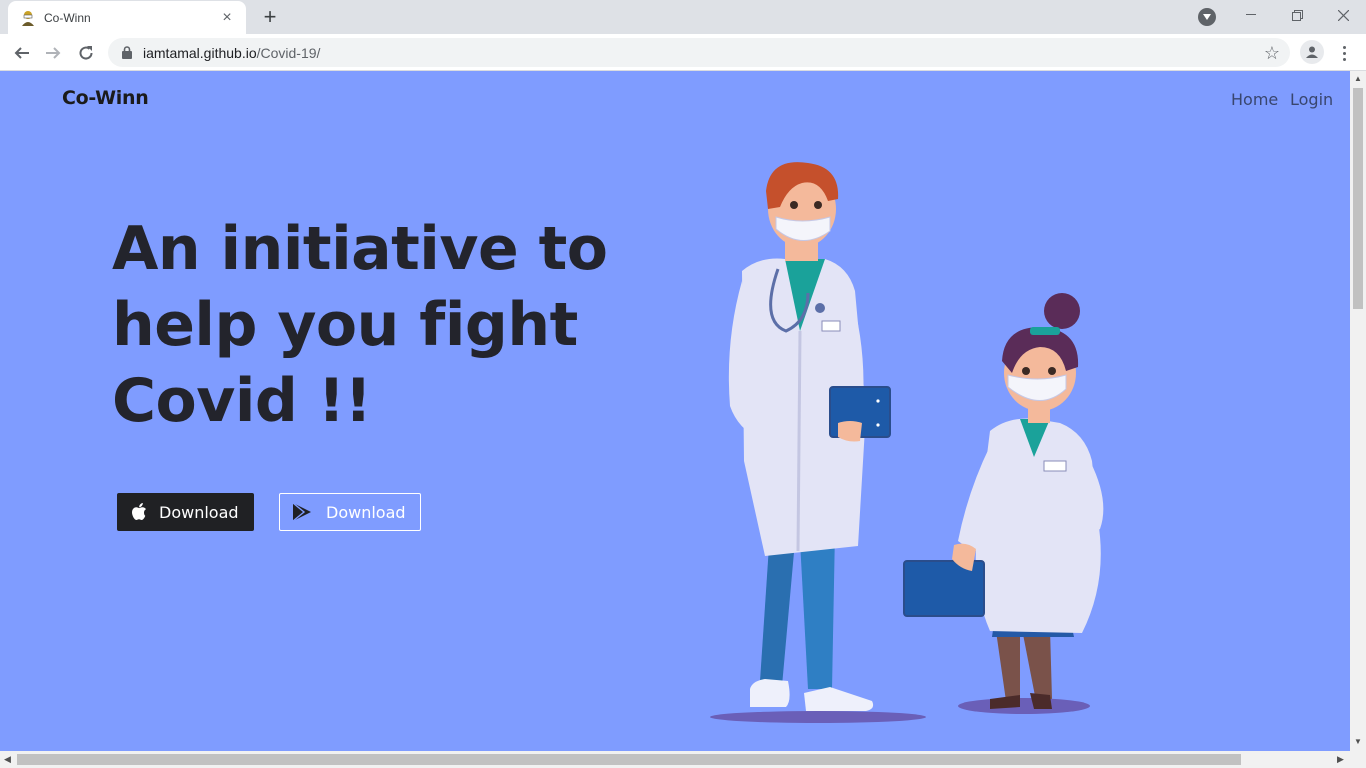 This screenshot has height=768, width=1366. What do you see at coordinates (809, 436) in the screenshot?
I see `male-doctor-figure` at bounding box center [809, 436].